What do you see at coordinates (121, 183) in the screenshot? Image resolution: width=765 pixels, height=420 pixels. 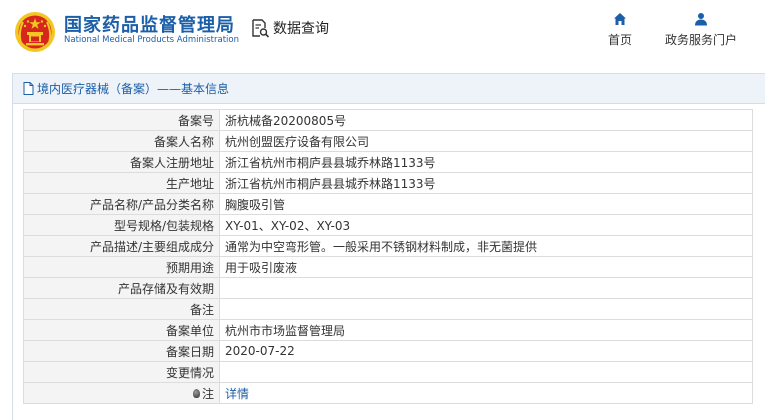 I see `field-label: 生产地址` at bounding box center [121, 183].